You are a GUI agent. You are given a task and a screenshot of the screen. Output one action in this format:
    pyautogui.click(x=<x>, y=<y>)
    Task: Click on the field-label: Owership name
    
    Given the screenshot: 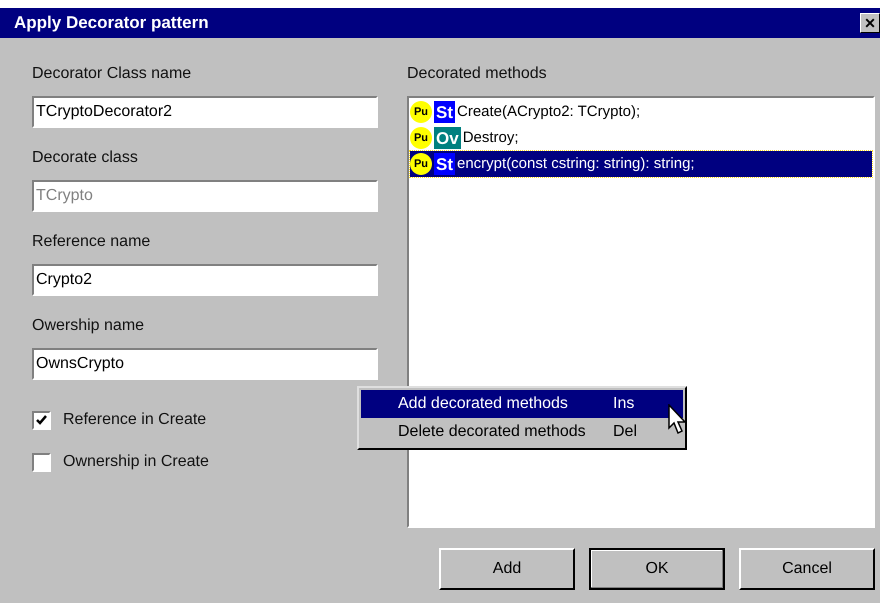 What is the action you would take?
    pyautogui.click(x=89, y=326)
    